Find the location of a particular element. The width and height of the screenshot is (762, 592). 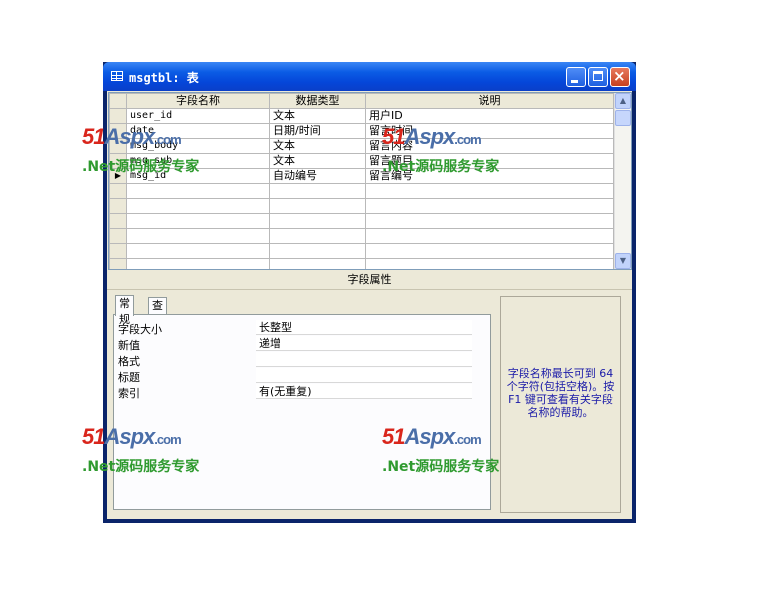

property-label: 新值 is located at coordinates (129, 345).